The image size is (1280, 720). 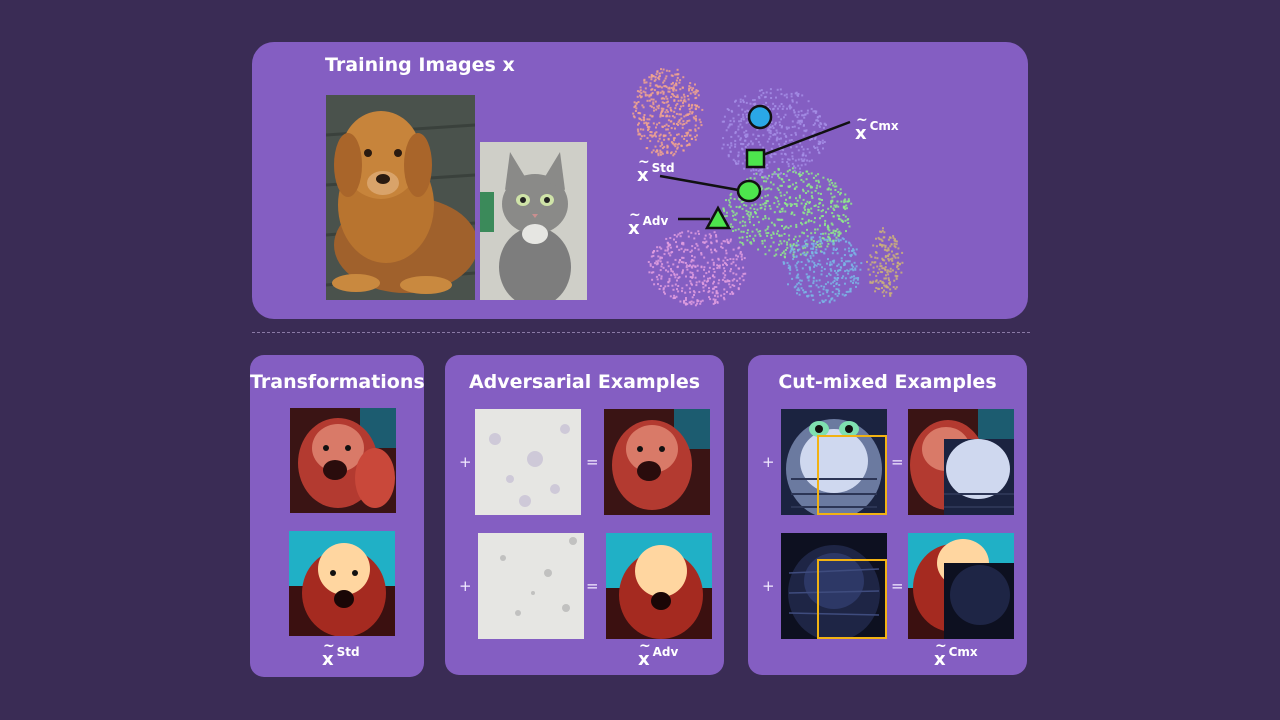 What do you see at coordinates (584, 382) in the screenshot?
I see `adversarial-title: Adversarial Examples` at bounding box center [584, 382].